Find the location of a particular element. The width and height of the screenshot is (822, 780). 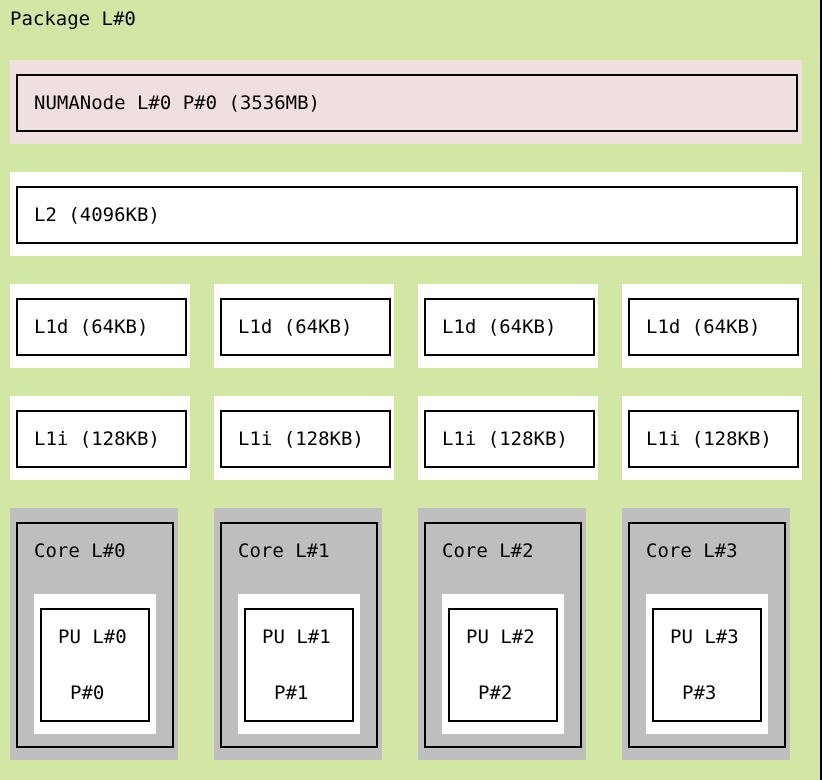

core: Core L#2 PU L#2 P#2 is located at coordinates (503, 635).